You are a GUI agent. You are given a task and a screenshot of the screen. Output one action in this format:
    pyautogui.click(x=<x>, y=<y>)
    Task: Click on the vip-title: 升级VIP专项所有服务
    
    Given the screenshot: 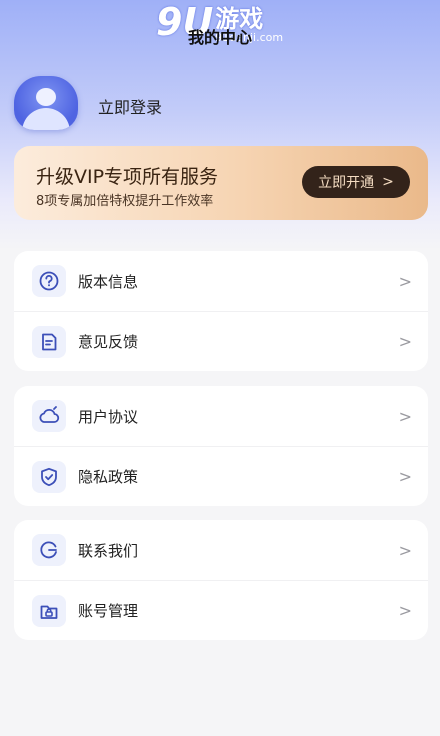 What is the action you would take?
    pyautogui.click(x=127, y=177)
    